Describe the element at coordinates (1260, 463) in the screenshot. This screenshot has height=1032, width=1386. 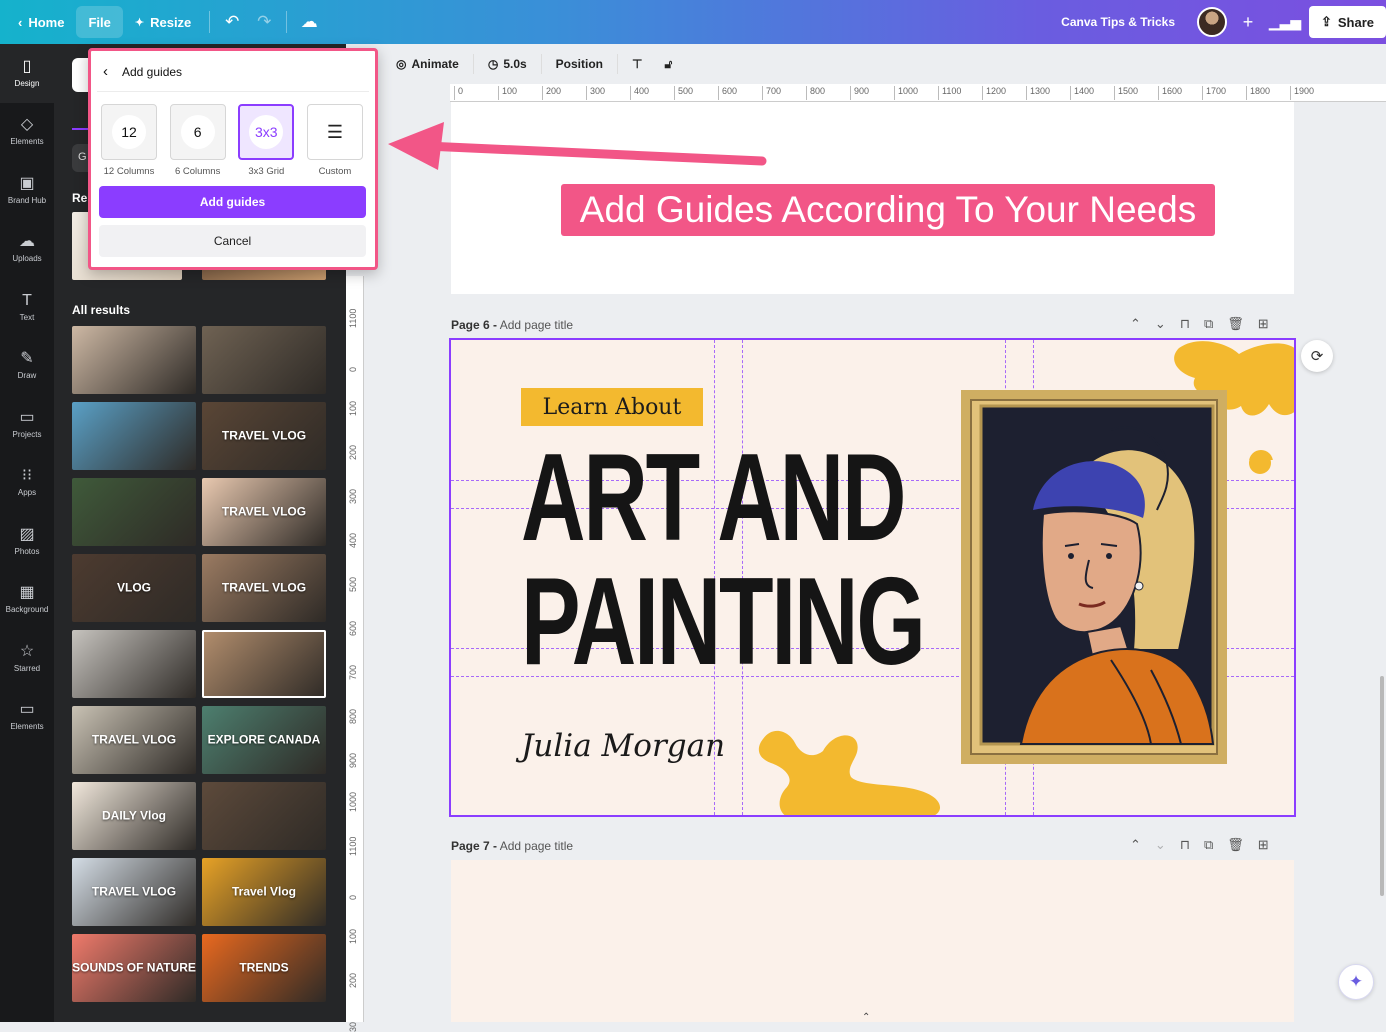
I see `paint-dot-graphic` at that location.